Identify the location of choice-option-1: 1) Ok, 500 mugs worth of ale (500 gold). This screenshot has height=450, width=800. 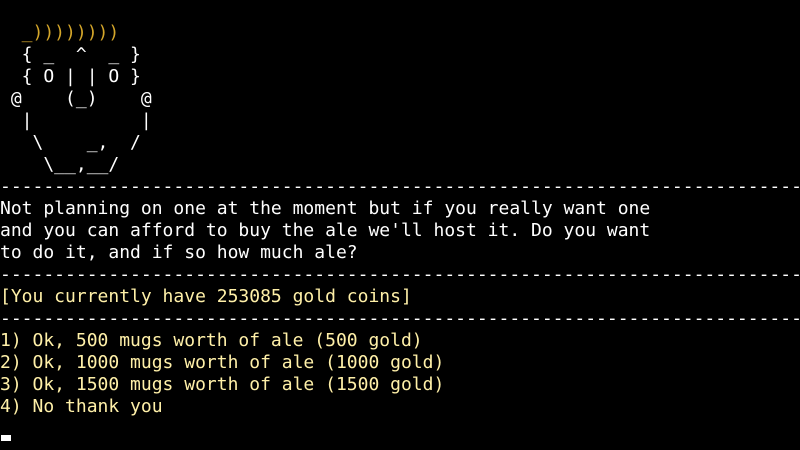
(400, 341).